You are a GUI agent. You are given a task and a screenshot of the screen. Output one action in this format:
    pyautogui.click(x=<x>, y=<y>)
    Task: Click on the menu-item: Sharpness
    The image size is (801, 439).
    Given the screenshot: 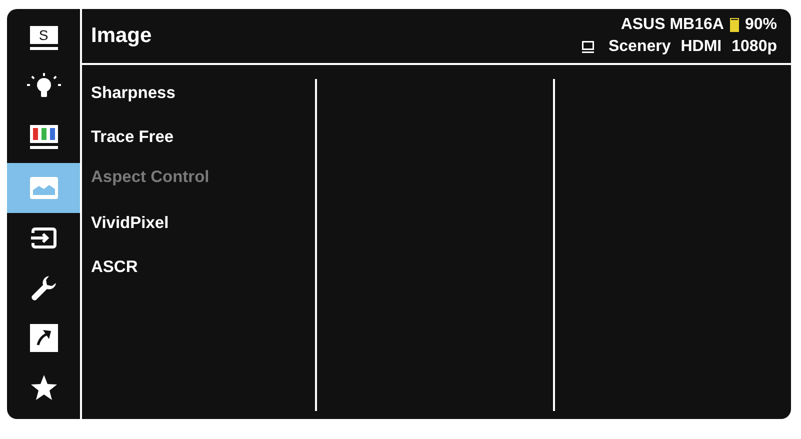 What is the action you would take?
    pyautogui.click(x=203, y=93)
    